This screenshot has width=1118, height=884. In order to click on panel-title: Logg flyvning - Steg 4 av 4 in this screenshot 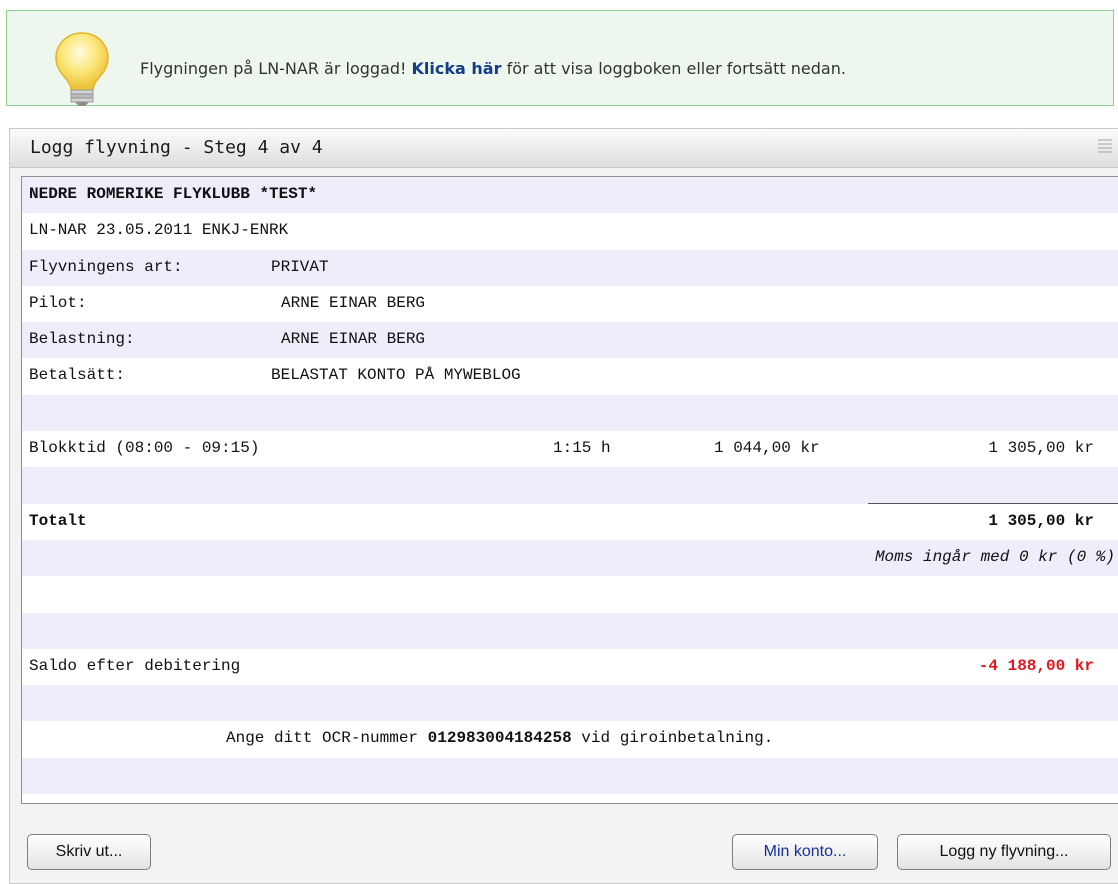, I will do `click(176, 147)`.